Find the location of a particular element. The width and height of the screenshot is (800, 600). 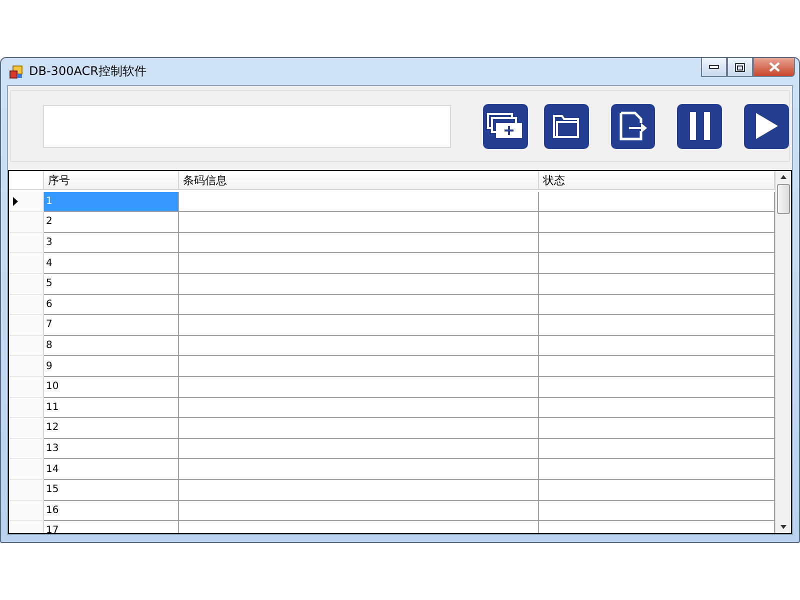

close-button is located at coordinates (774, 67).